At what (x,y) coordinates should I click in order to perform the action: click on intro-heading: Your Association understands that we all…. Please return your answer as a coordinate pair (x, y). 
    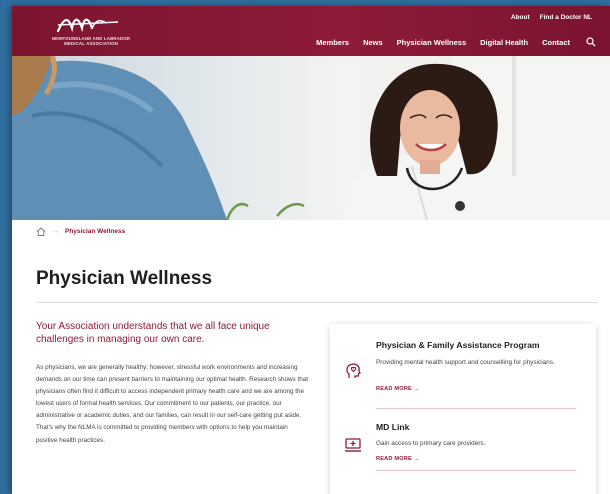
    Looking at the image, I should click on (153, 333).